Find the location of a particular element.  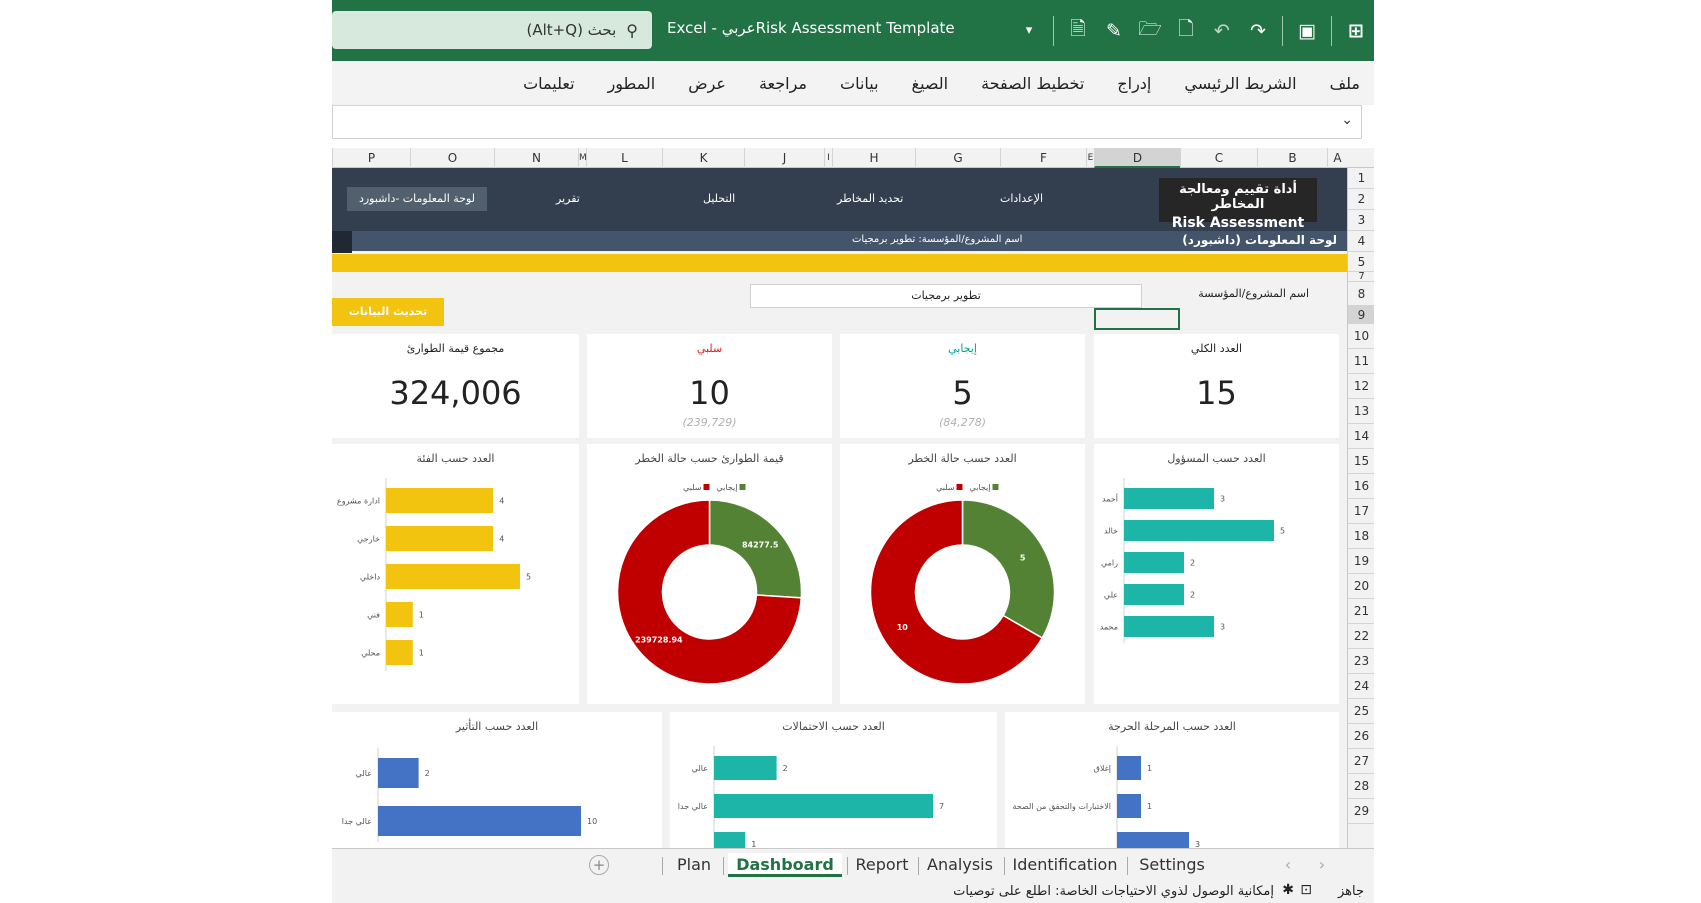

col-k: K is located at coordinates (703, 158).